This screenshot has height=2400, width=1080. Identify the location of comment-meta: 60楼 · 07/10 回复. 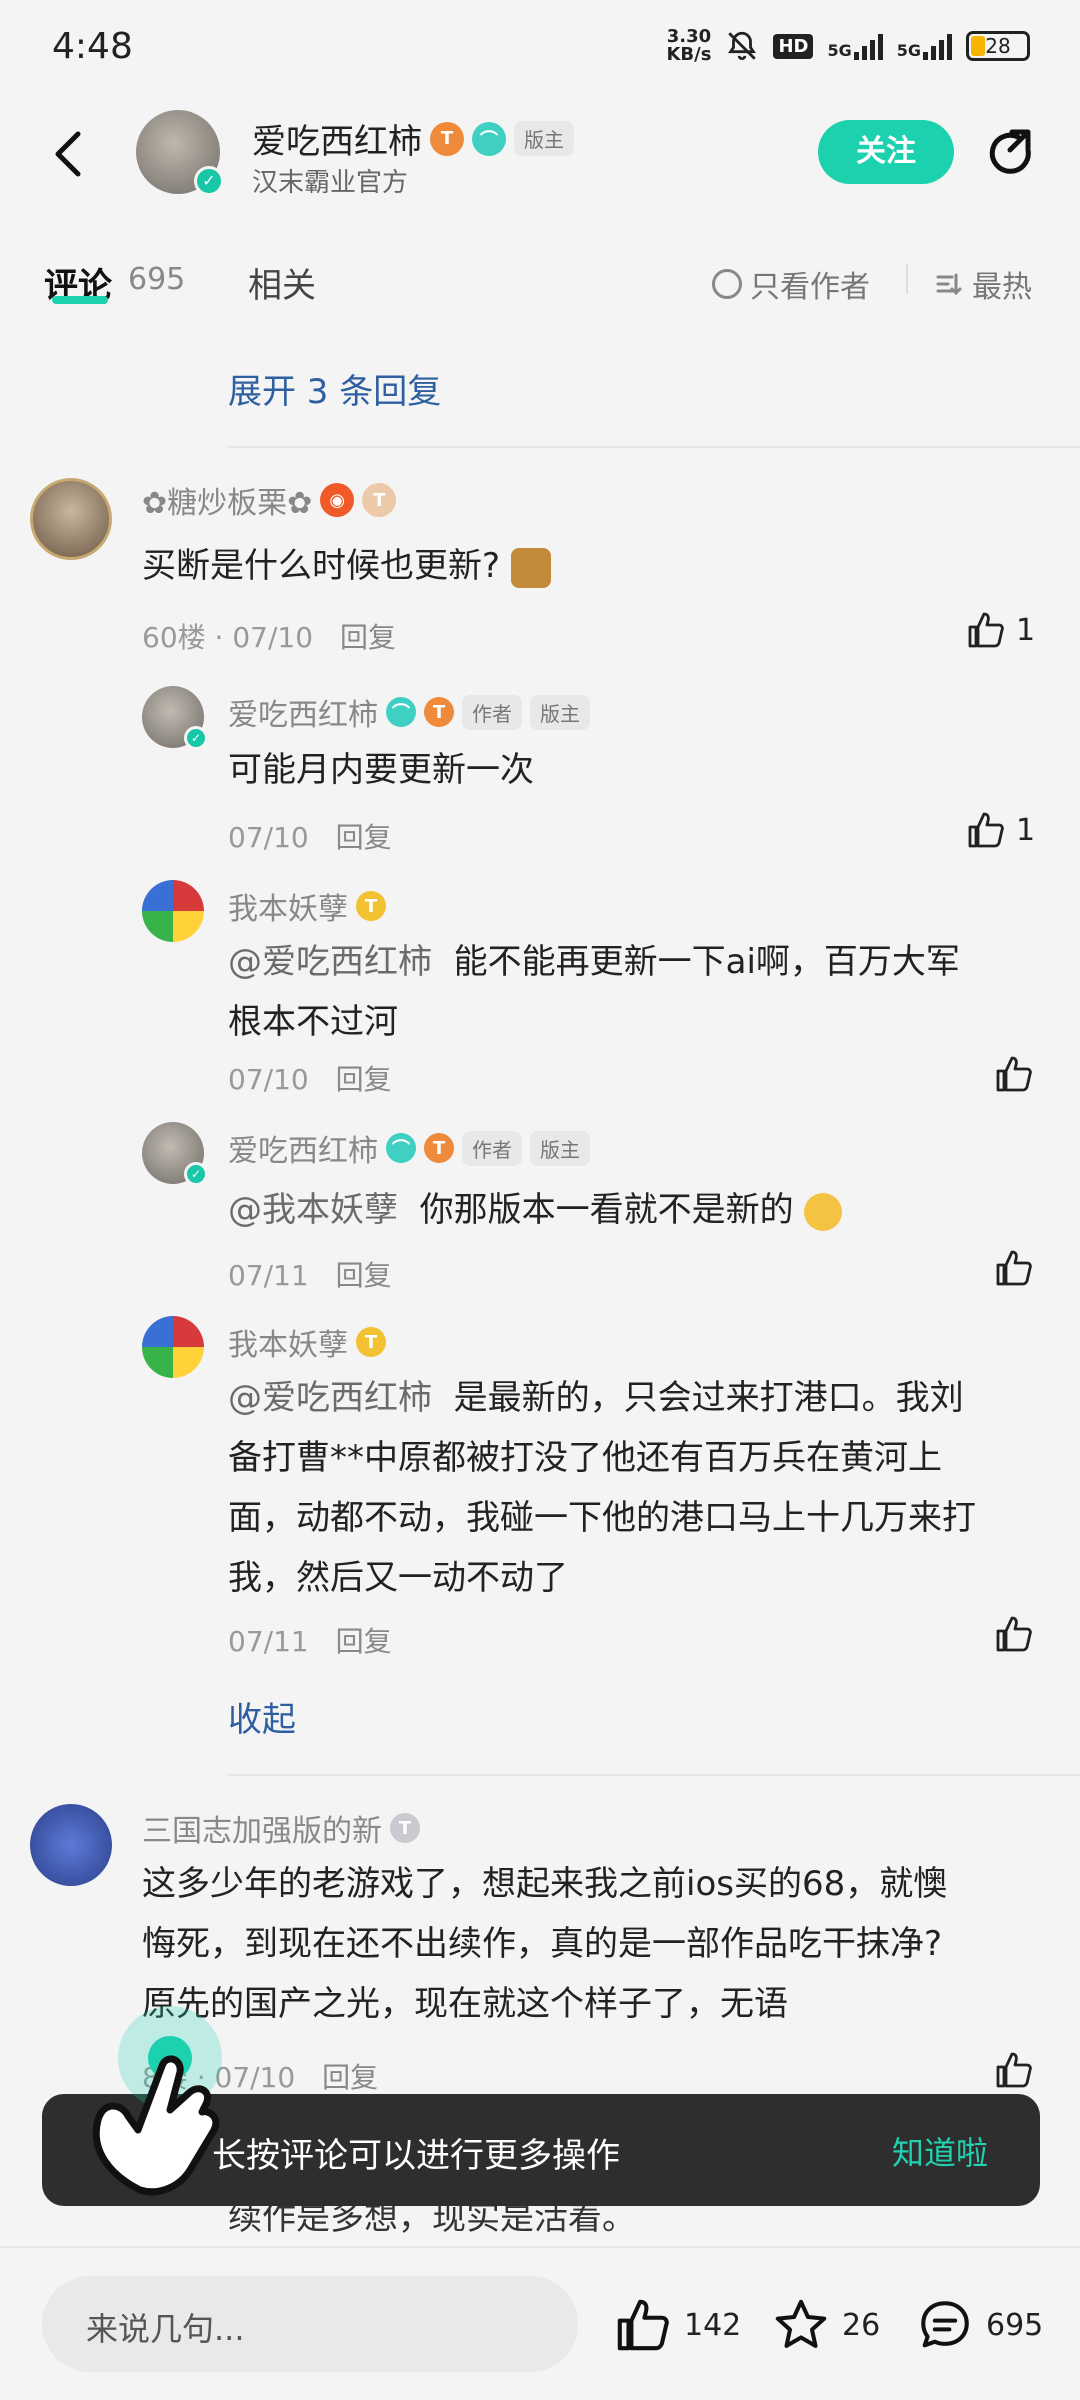
(269, 637).